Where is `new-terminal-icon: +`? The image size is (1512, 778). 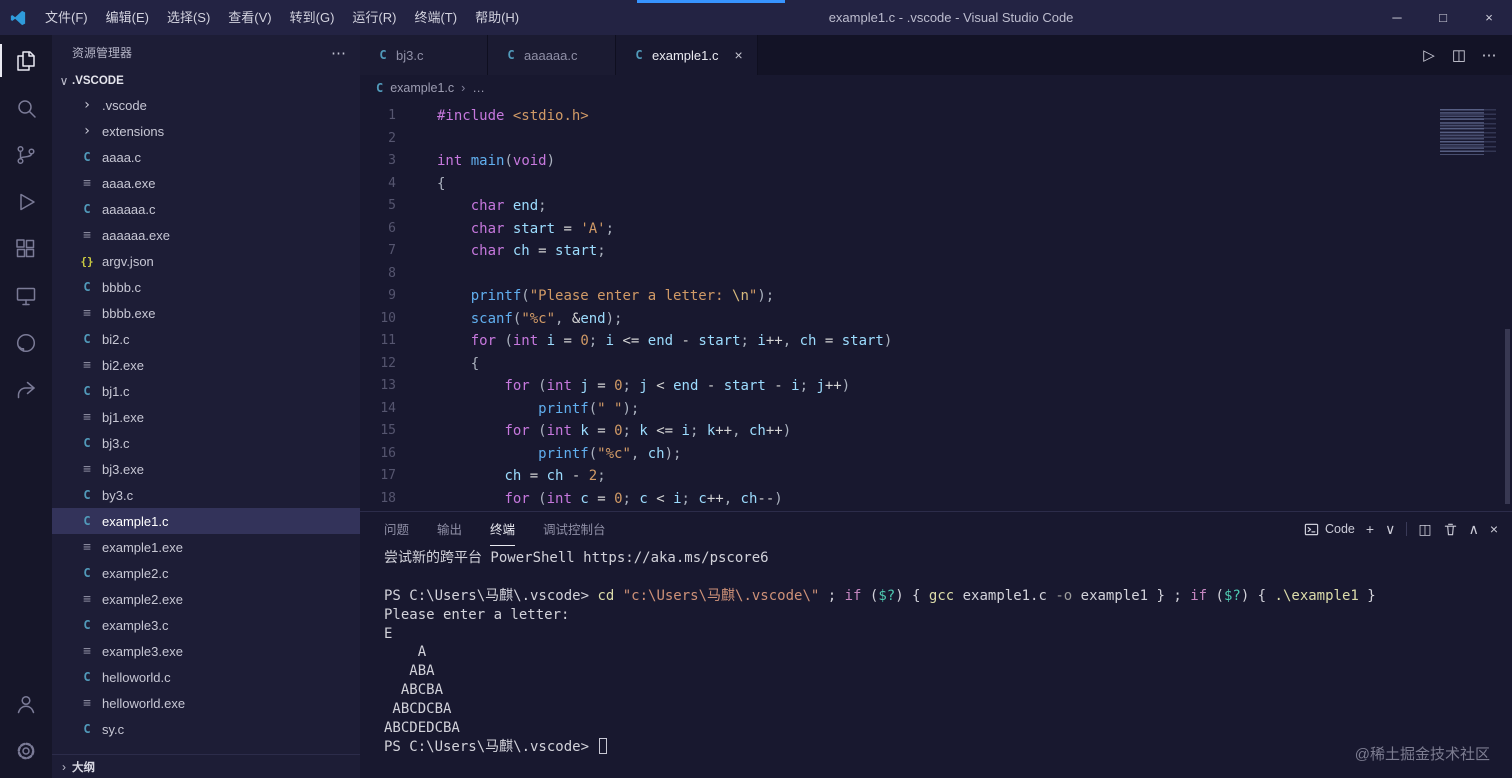
new-terminal-icon: + is located at coordinates (1370, 529).